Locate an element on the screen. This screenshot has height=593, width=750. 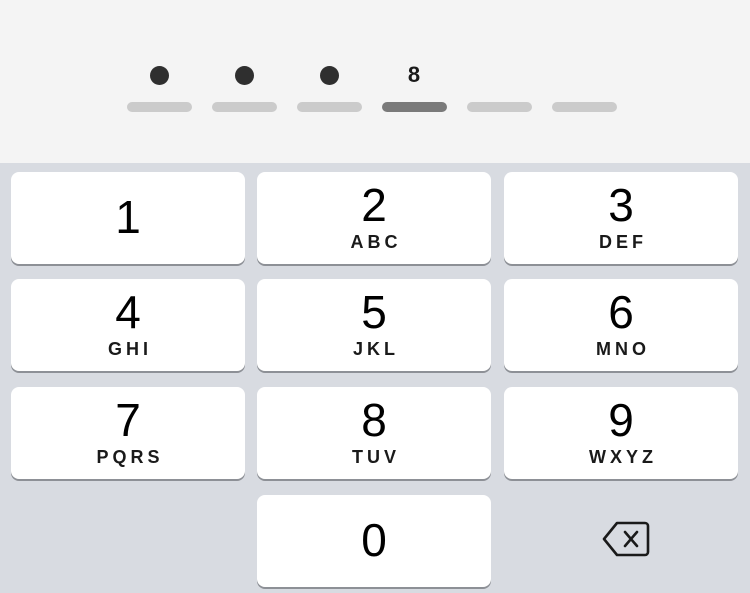
key-digit: 7 is located at coordinates (128, 420).